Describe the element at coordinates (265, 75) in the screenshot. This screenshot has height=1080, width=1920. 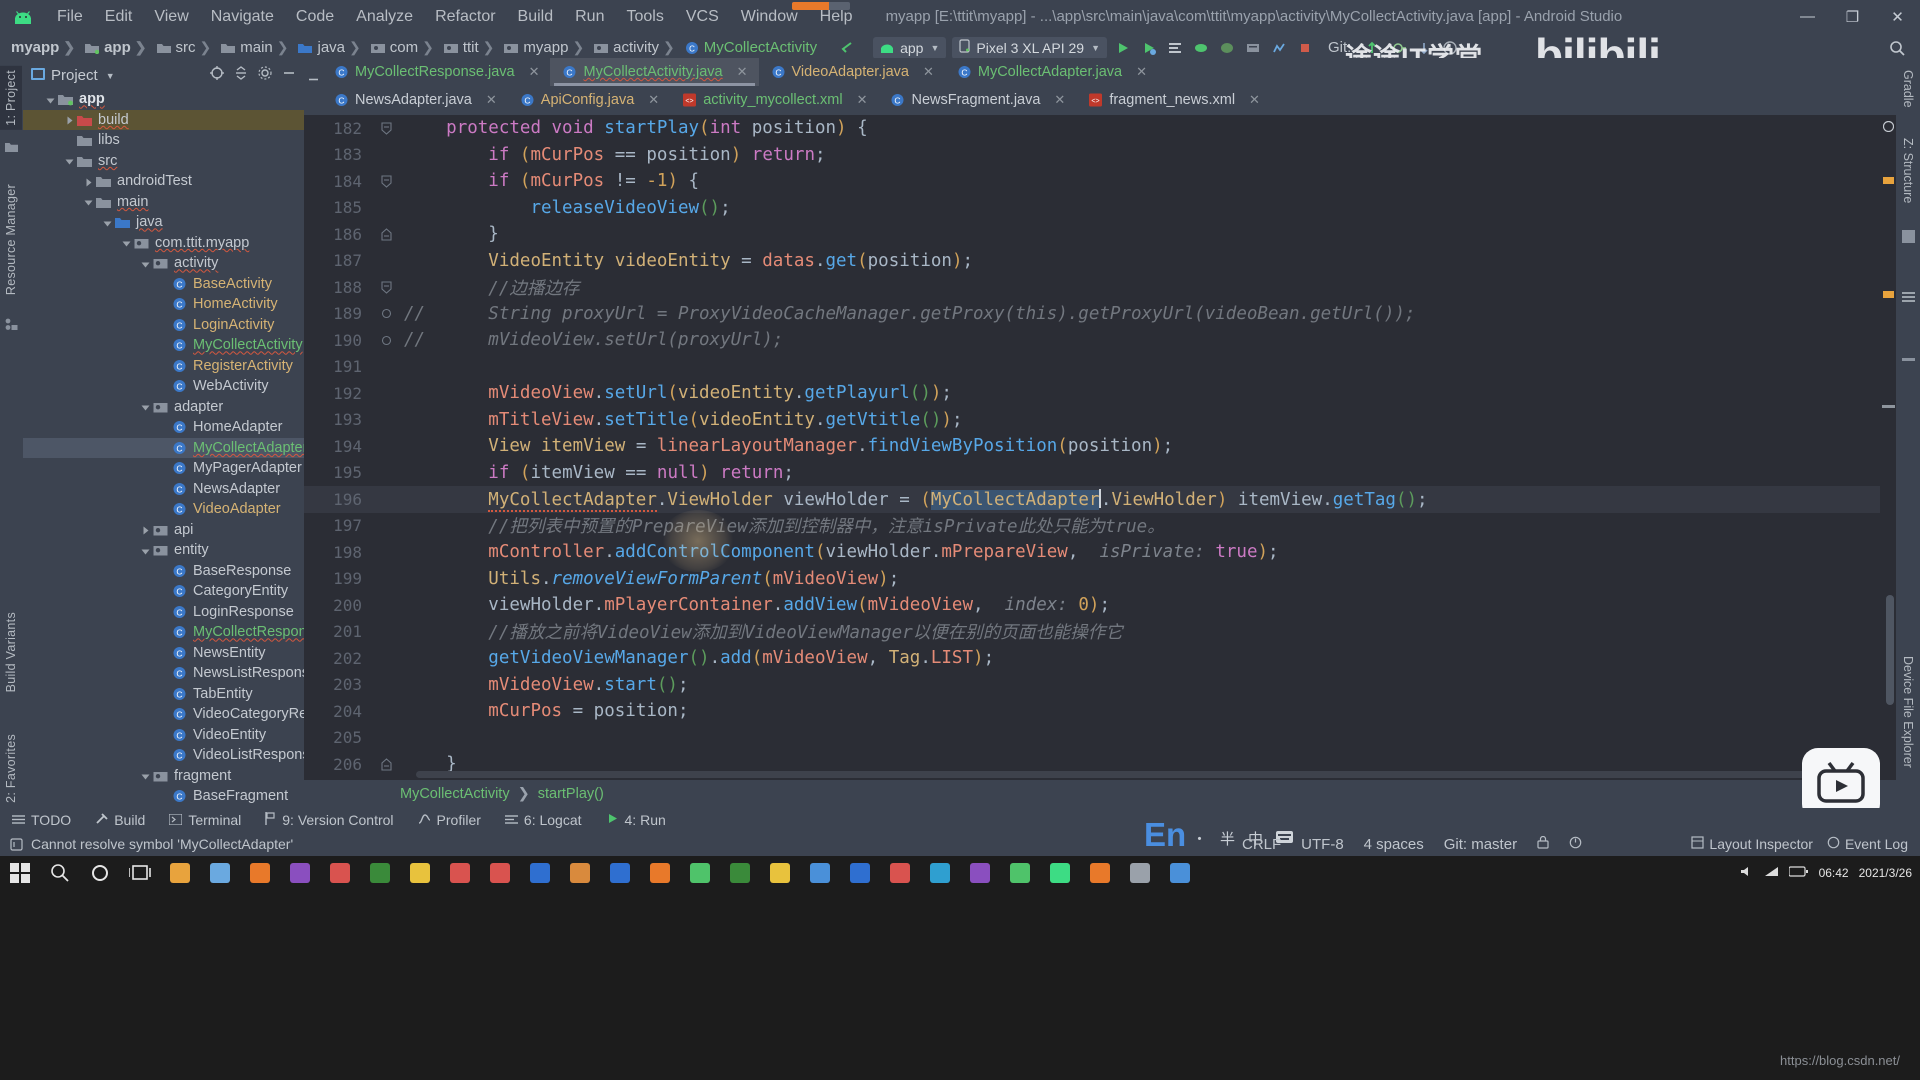
I see `settings-gear-icon` at that location.